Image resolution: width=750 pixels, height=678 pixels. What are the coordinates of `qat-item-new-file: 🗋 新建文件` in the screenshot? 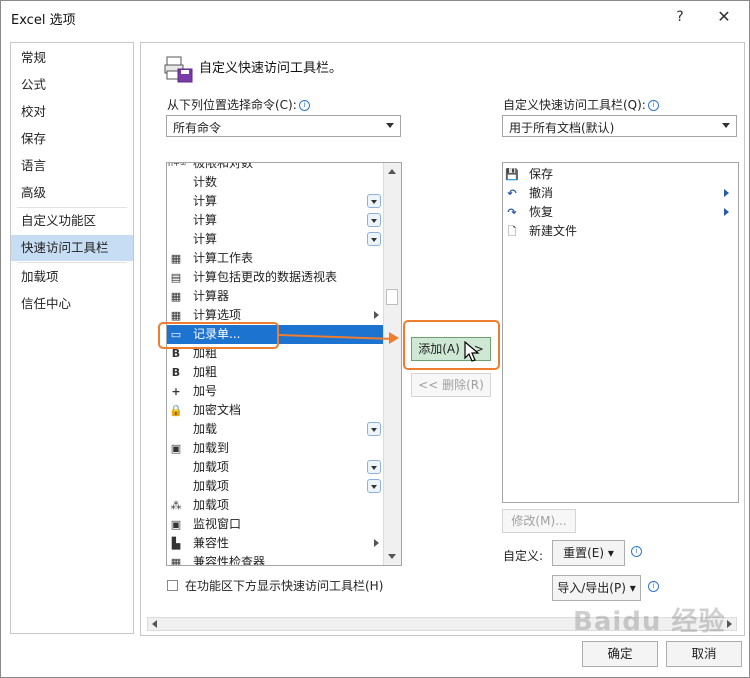 It's located at (620, 231).